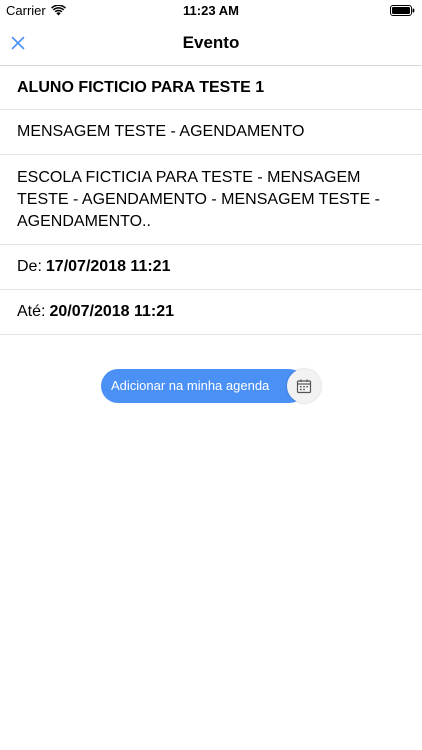 This screenshot has height=750, width=422. What do you see at coordinates (402, 10) in the screenshot?
I see `battery-icon` at bounding box center [402, 10].